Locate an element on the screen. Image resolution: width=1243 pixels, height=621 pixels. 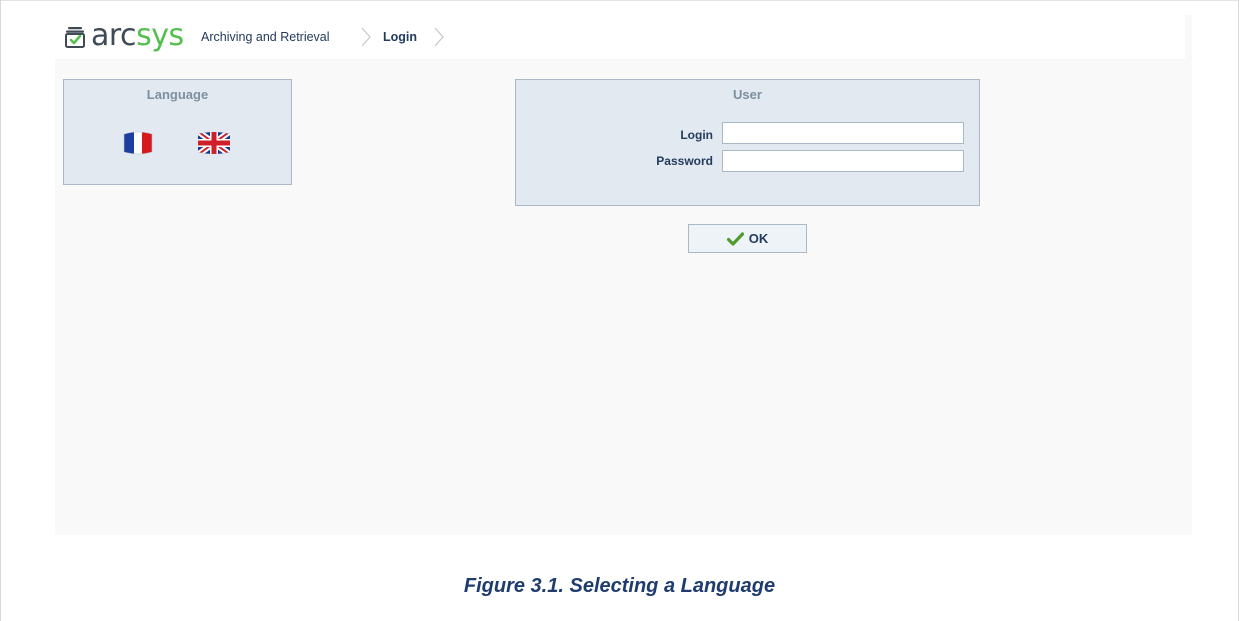
english-flag-icon is located at coordinates (214, 143).